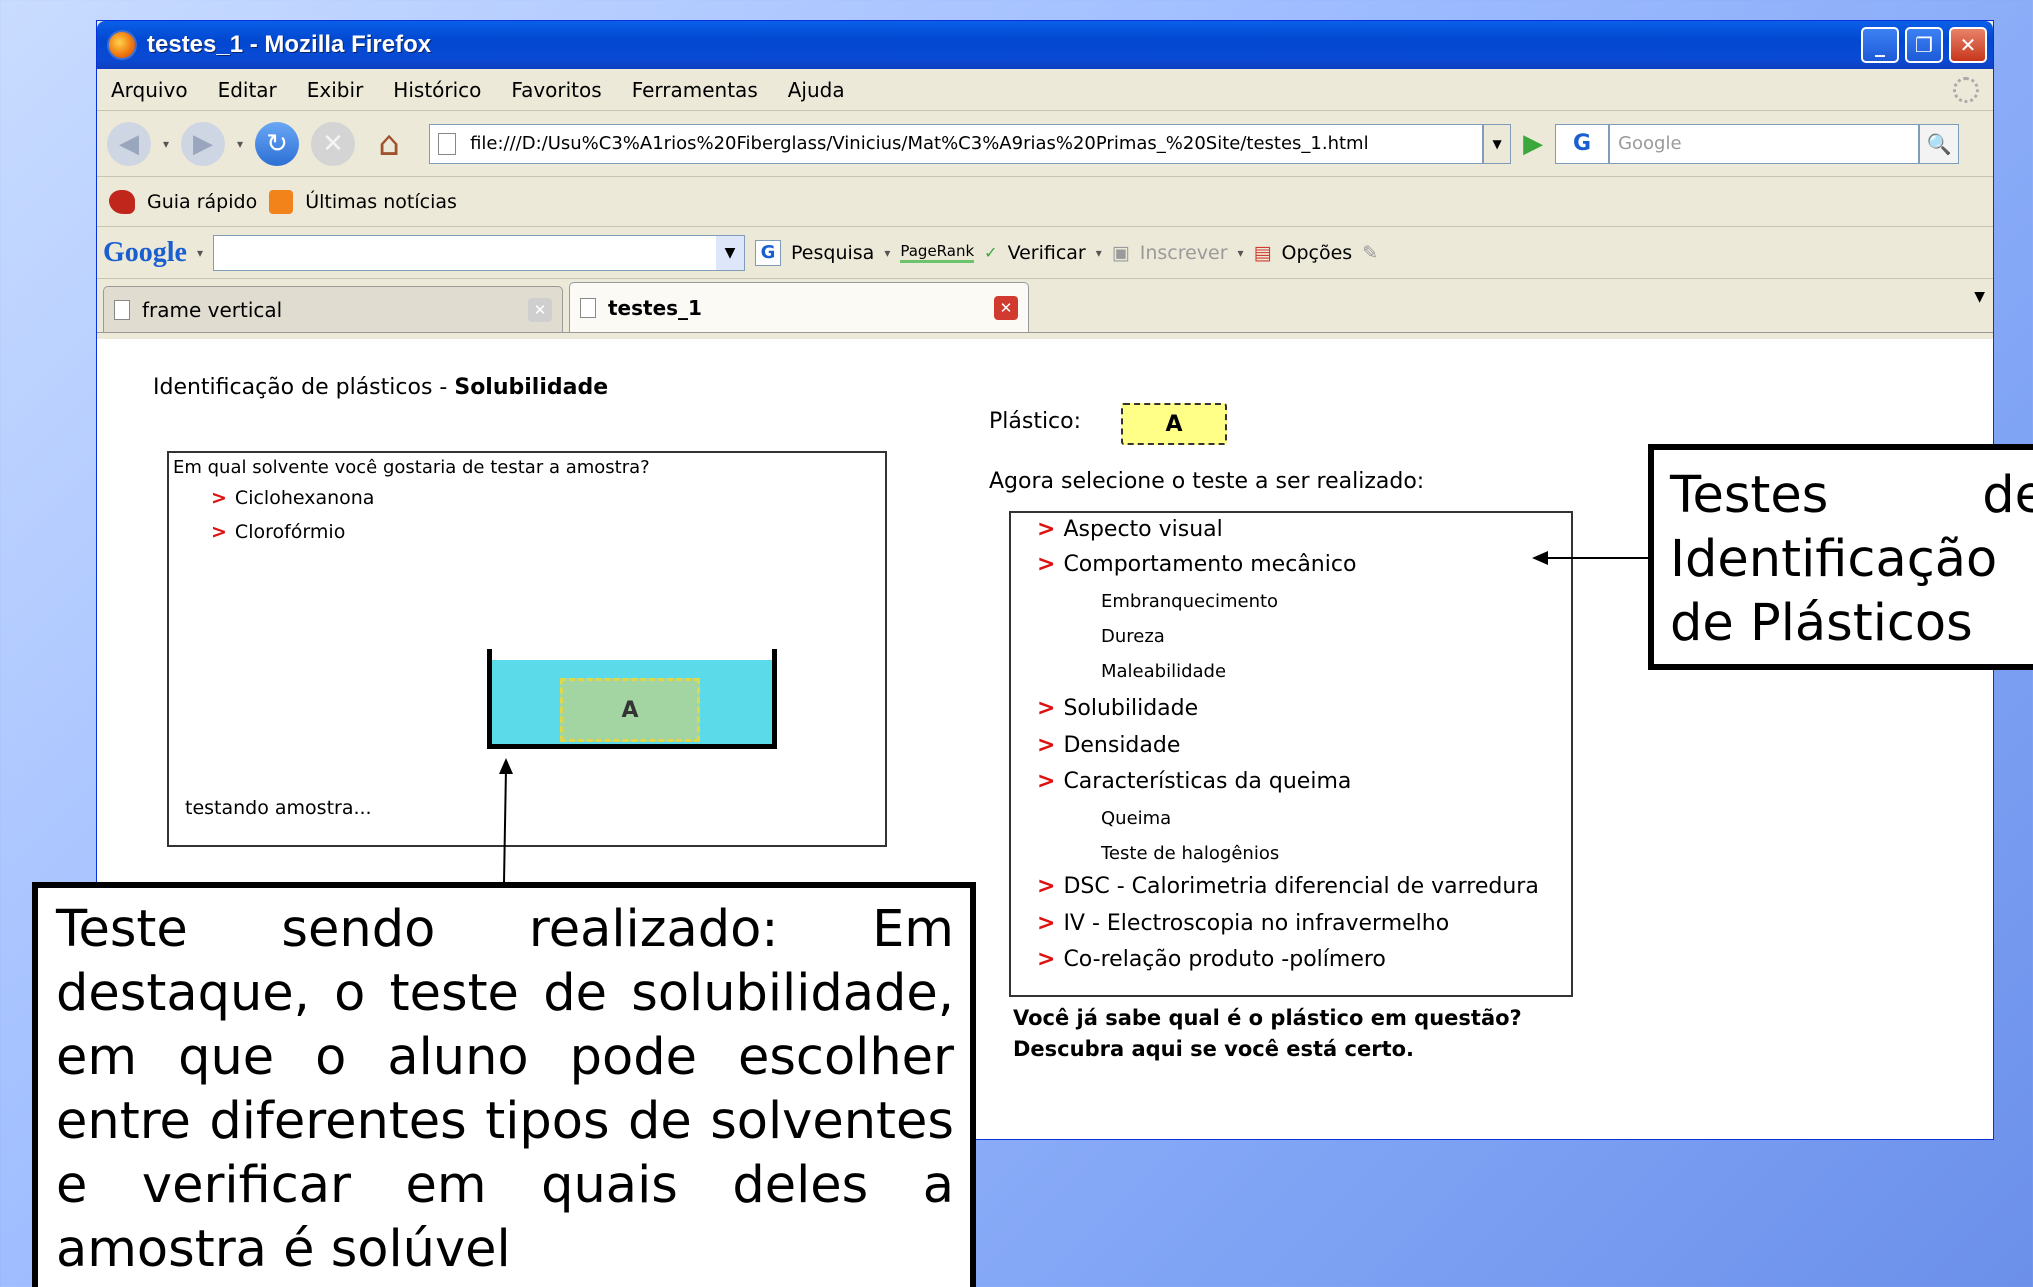 The image size is (2033, 1287). I want to click on title-bar: testes_1 - Mozilla Firefox _ ❐ ✕, so click(1045, 45).